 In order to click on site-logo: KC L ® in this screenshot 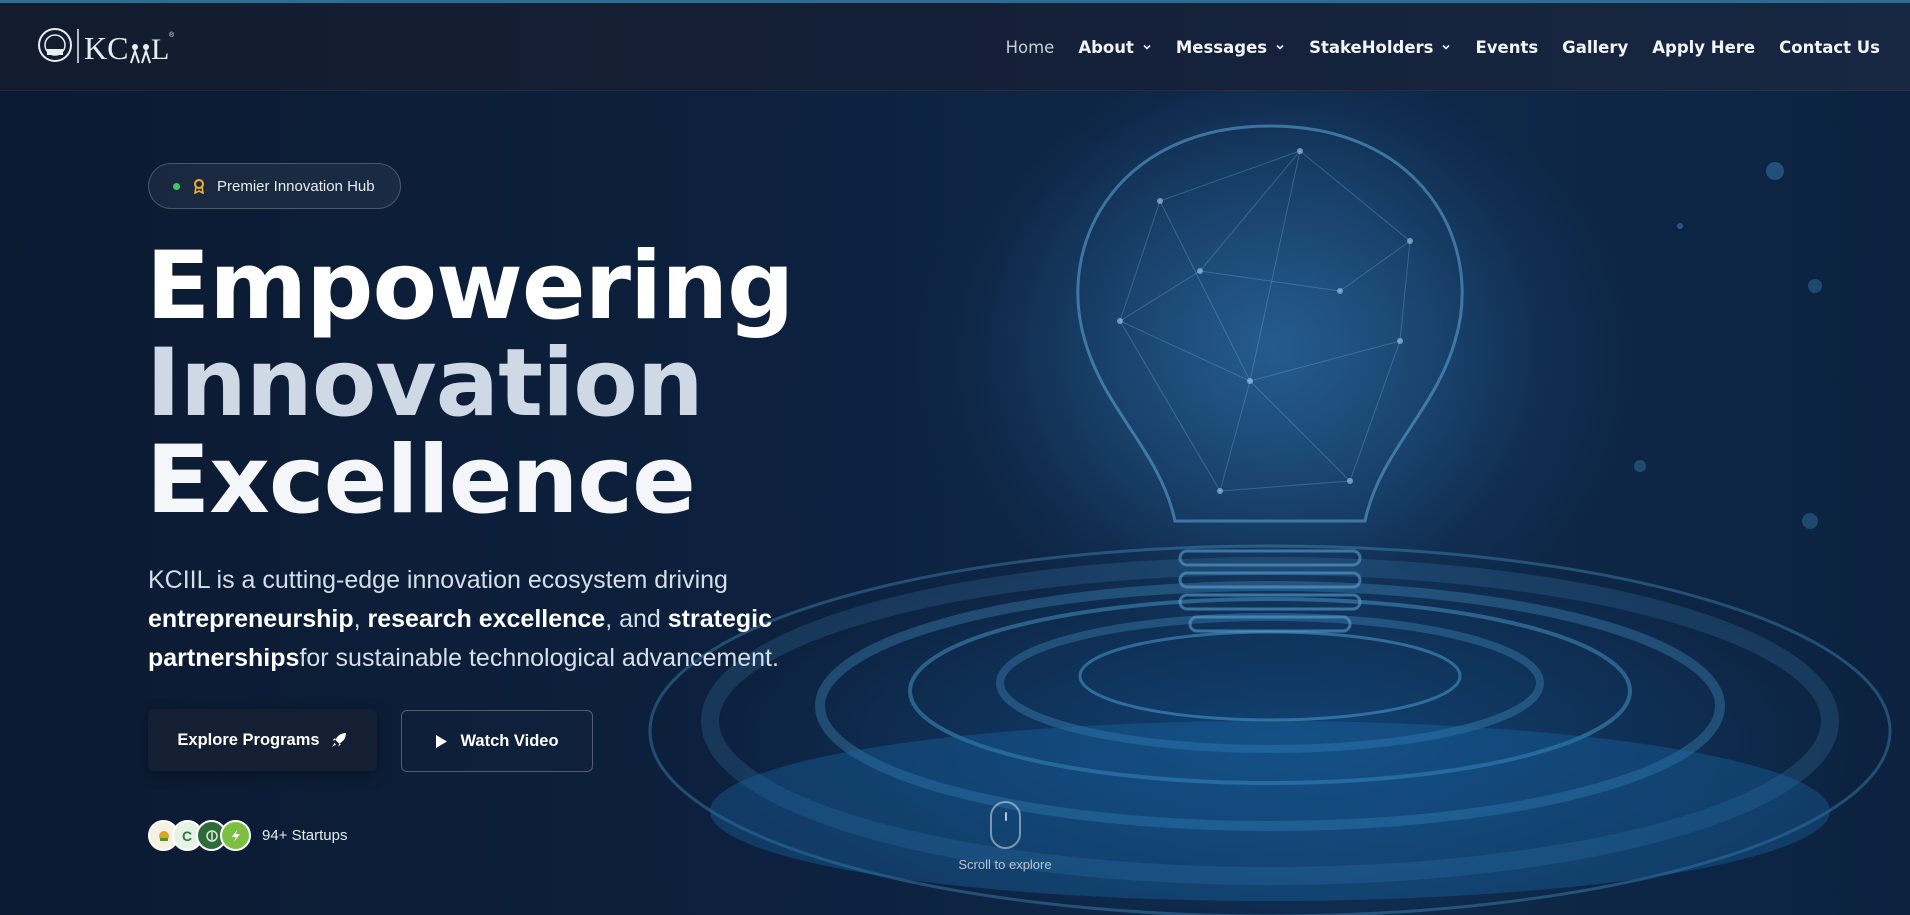, I will do `click(108, 47)`.